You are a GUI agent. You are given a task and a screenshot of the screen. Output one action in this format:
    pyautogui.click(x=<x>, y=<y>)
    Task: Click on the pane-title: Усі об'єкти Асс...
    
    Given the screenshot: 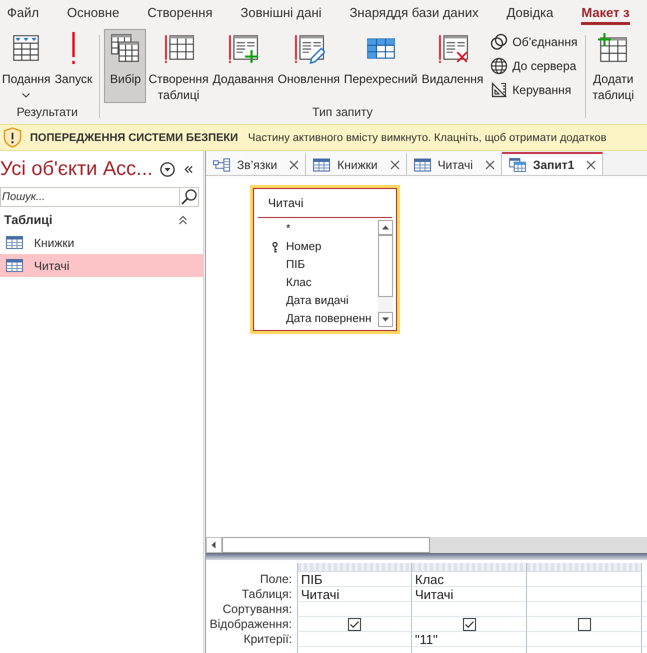 What is the action you would take?
    pyautogui.click(x=80, y=169)
    